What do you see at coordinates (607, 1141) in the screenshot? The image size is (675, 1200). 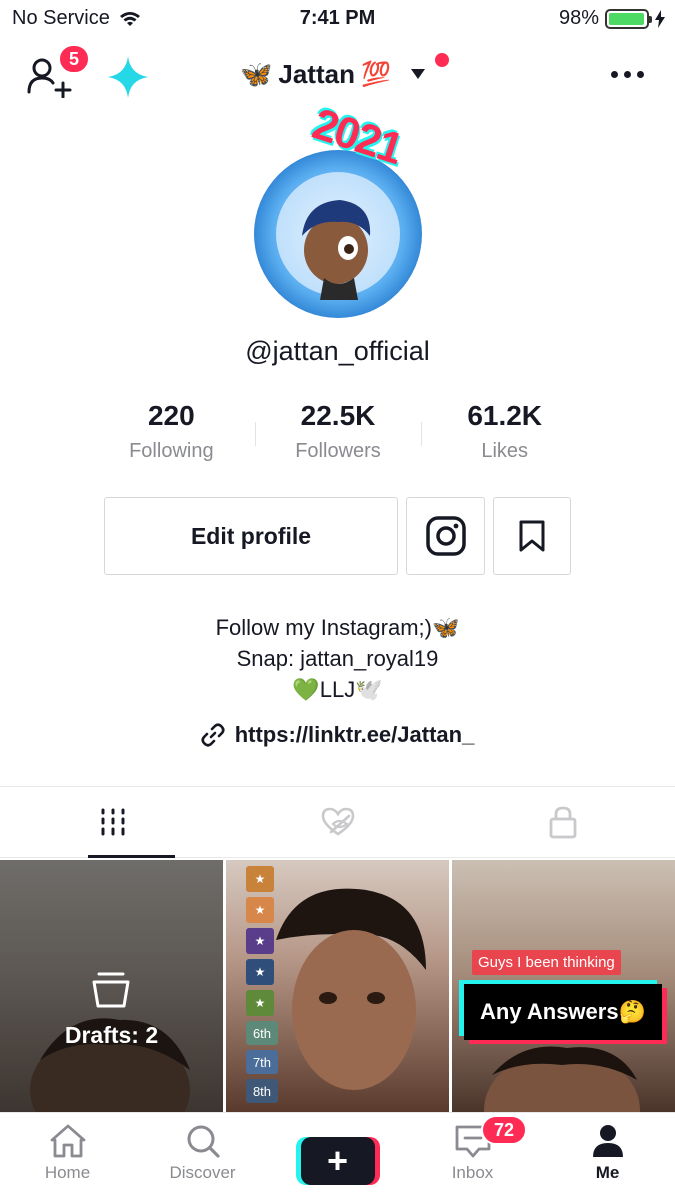 I see `profile-icon` at bounding box center [607, 1141].